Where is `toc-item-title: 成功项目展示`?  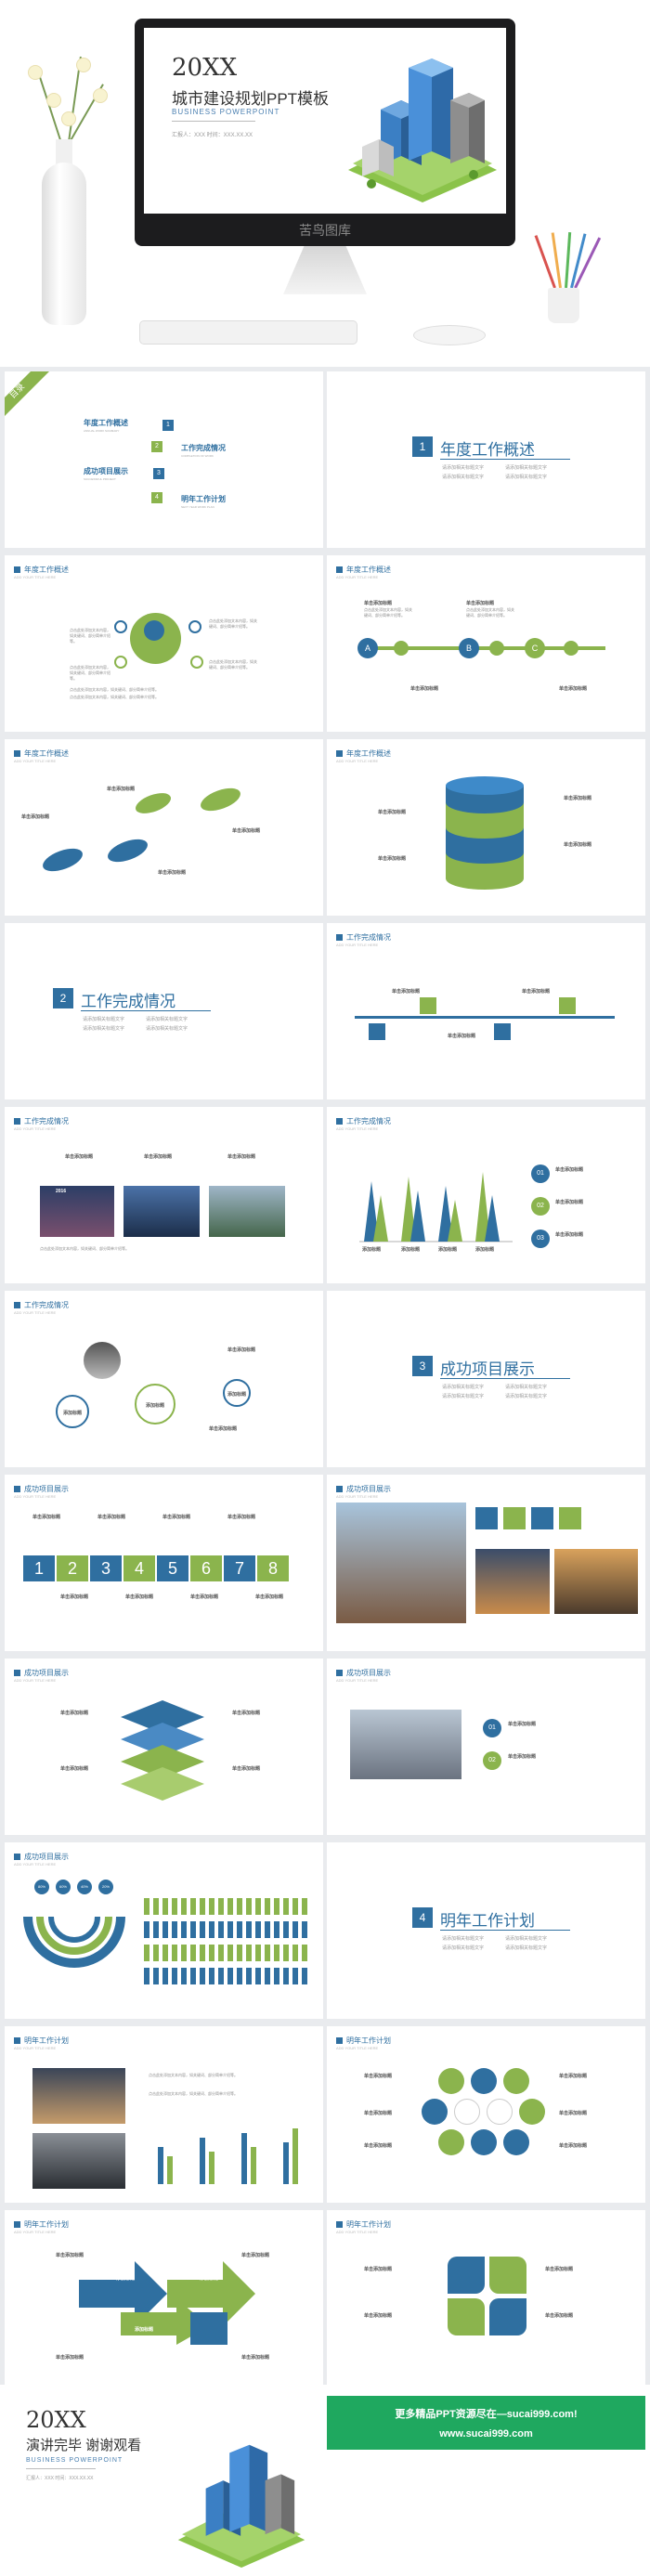 toc-item-title: 成功项目展示 is located at coordinates (106, 471).